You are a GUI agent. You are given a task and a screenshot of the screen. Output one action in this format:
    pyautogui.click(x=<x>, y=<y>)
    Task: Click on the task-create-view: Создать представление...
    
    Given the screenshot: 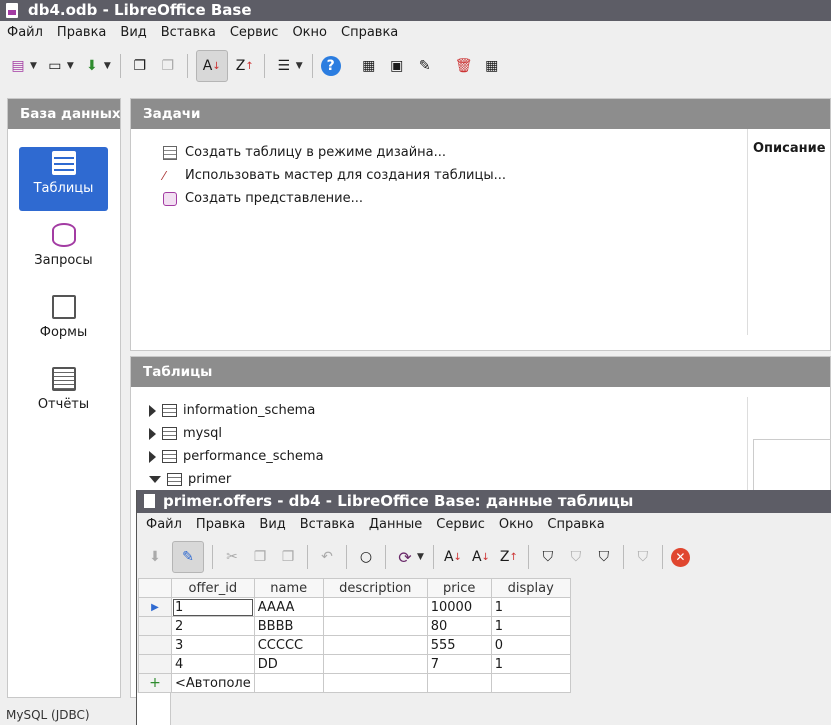 What is the action you would take?
    pyautogui.click(x=263, y=198)
    